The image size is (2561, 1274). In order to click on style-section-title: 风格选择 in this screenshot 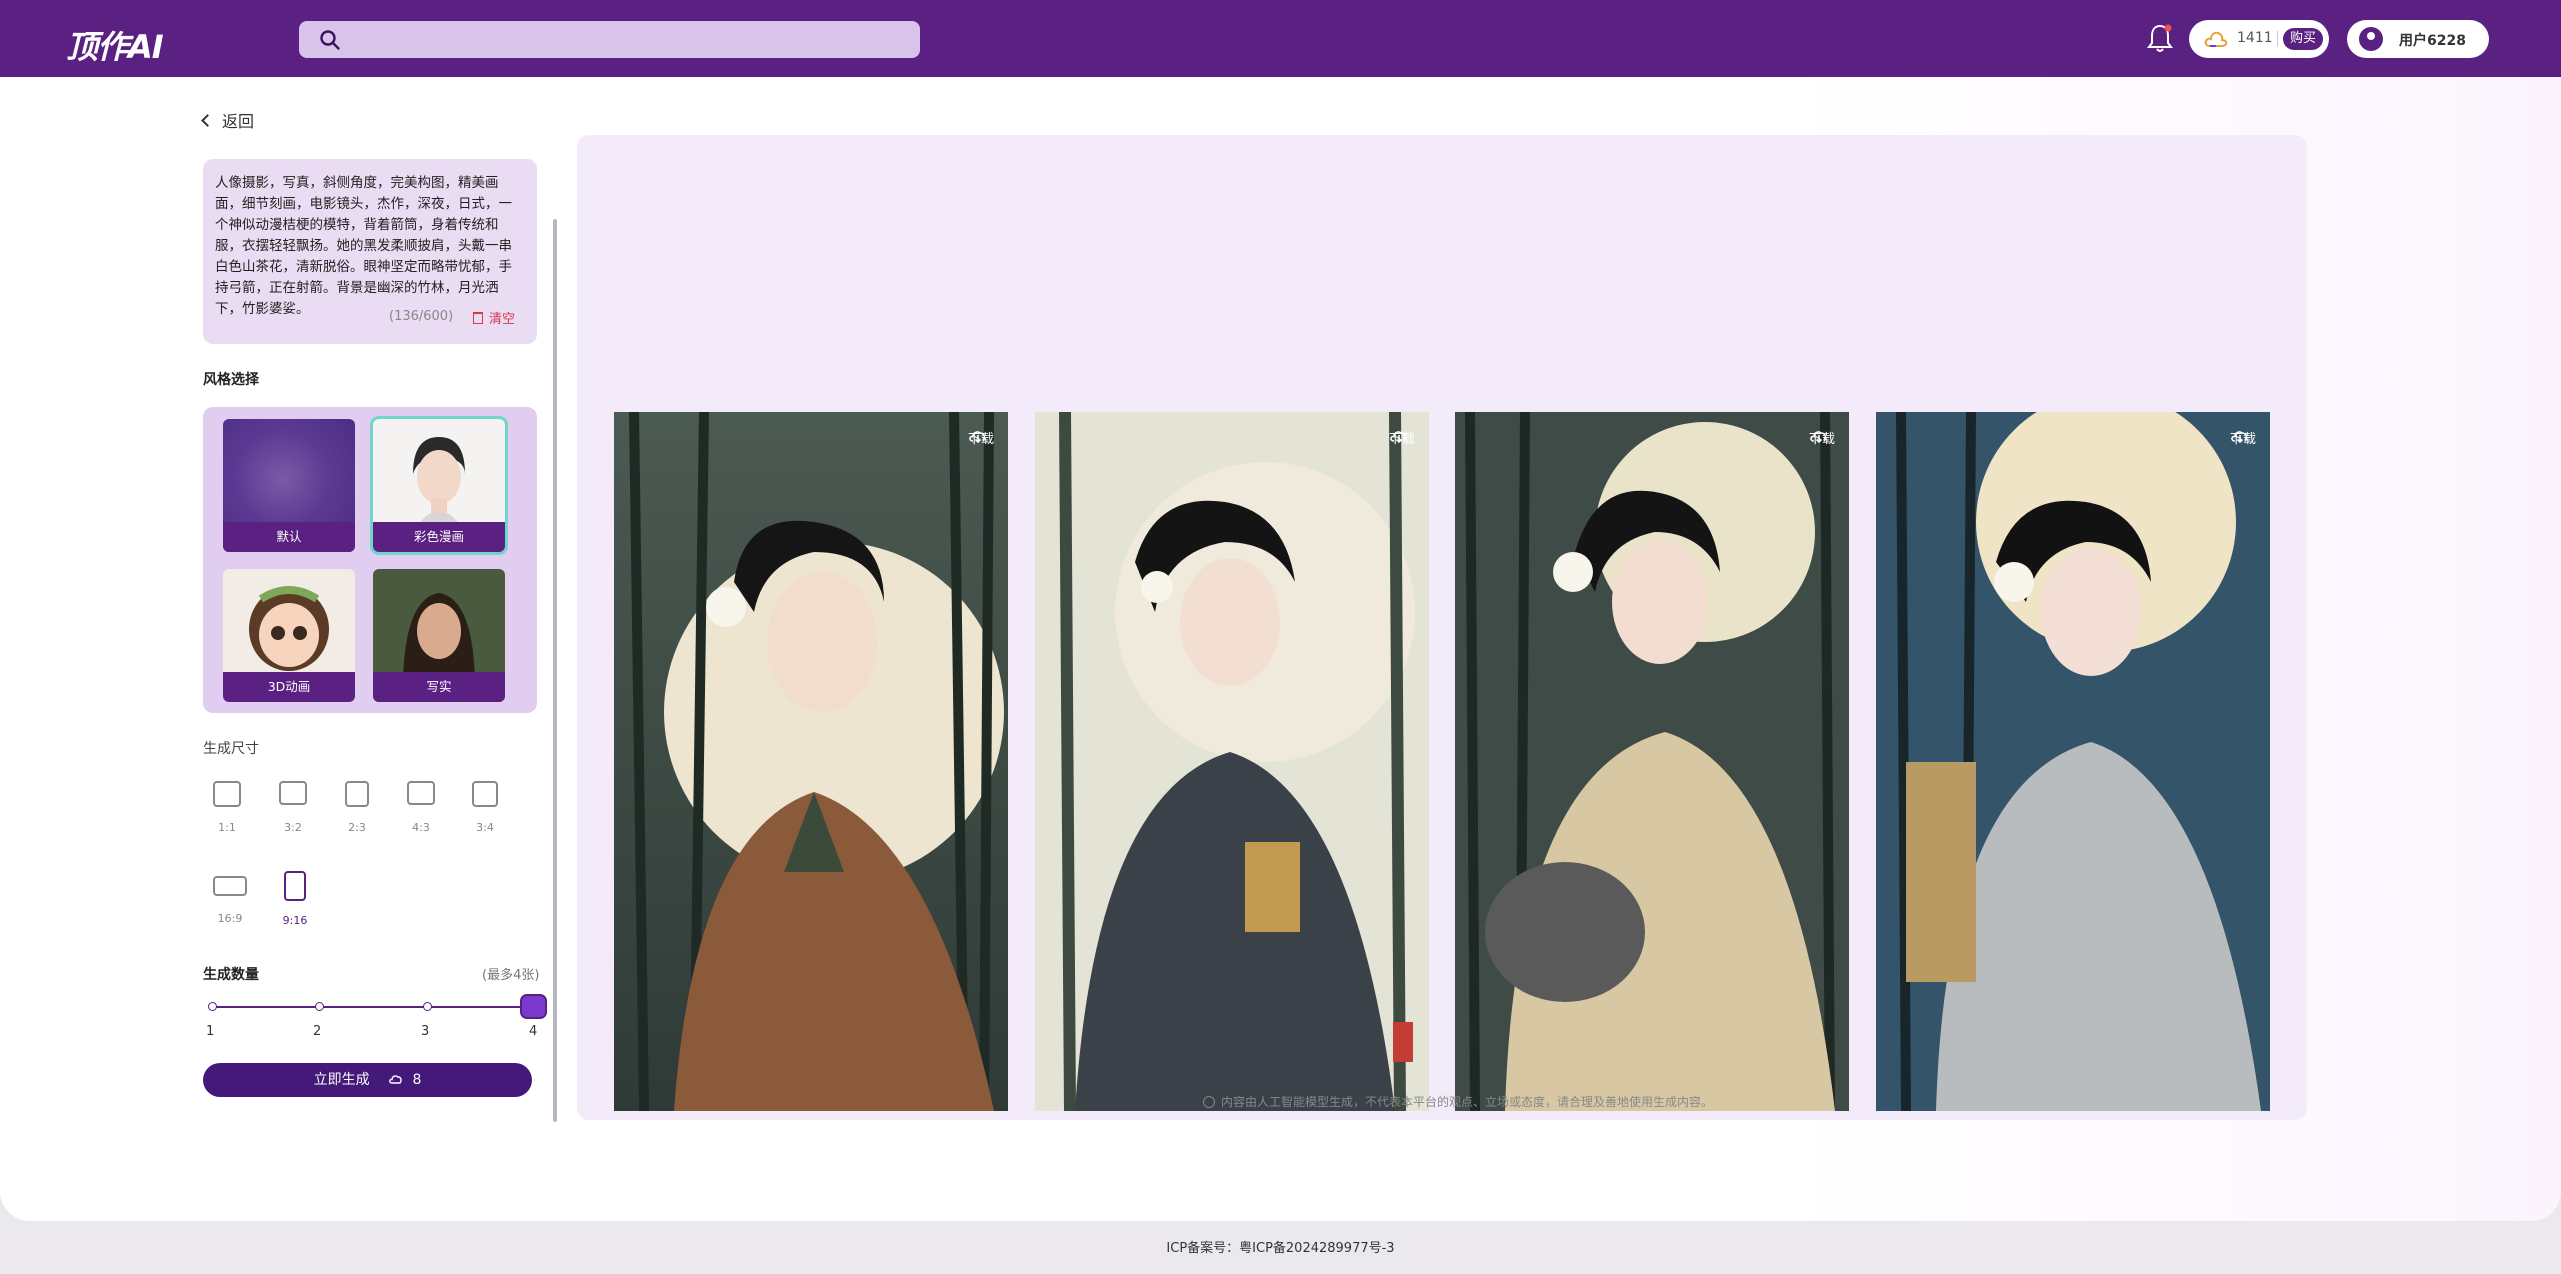, I will do `click(231, 380)`.